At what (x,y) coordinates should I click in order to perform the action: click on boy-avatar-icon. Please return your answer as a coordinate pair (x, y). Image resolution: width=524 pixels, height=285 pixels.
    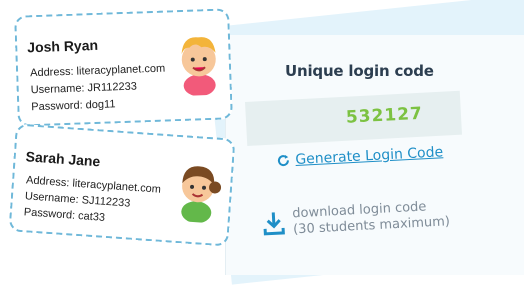
    Looking at the image, I should click on (198, 67).